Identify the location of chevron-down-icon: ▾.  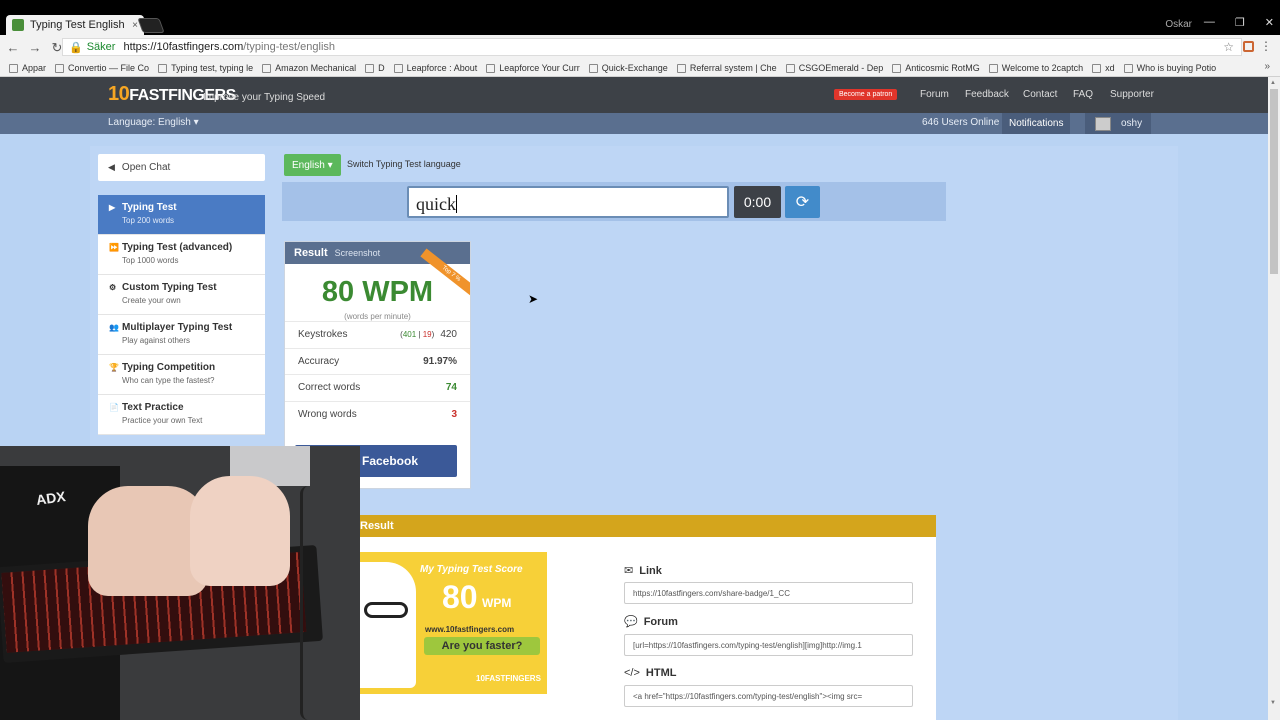
(196, 122).